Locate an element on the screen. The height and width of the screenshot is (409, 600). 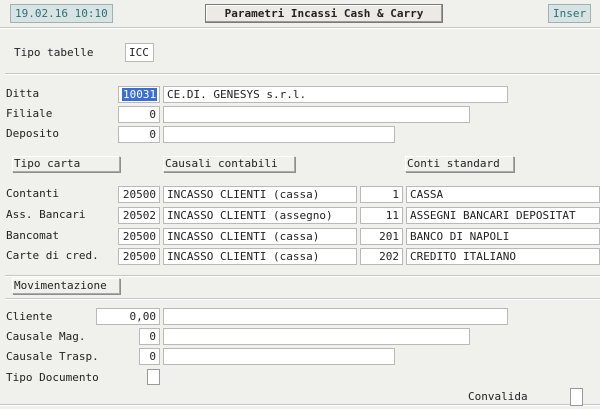
ass-bancari-causale-desc: INCASSO CLIENTI (assegno) is located at coordinates (260, 215).